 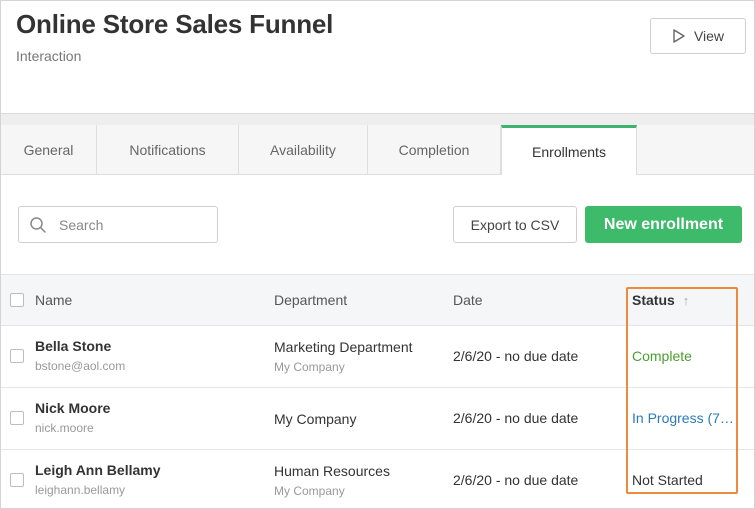 What do you see at coordinates (168, 149) in the screenshot?
I see `tab-notifications: Notifications` at bounding box center [168, 149].